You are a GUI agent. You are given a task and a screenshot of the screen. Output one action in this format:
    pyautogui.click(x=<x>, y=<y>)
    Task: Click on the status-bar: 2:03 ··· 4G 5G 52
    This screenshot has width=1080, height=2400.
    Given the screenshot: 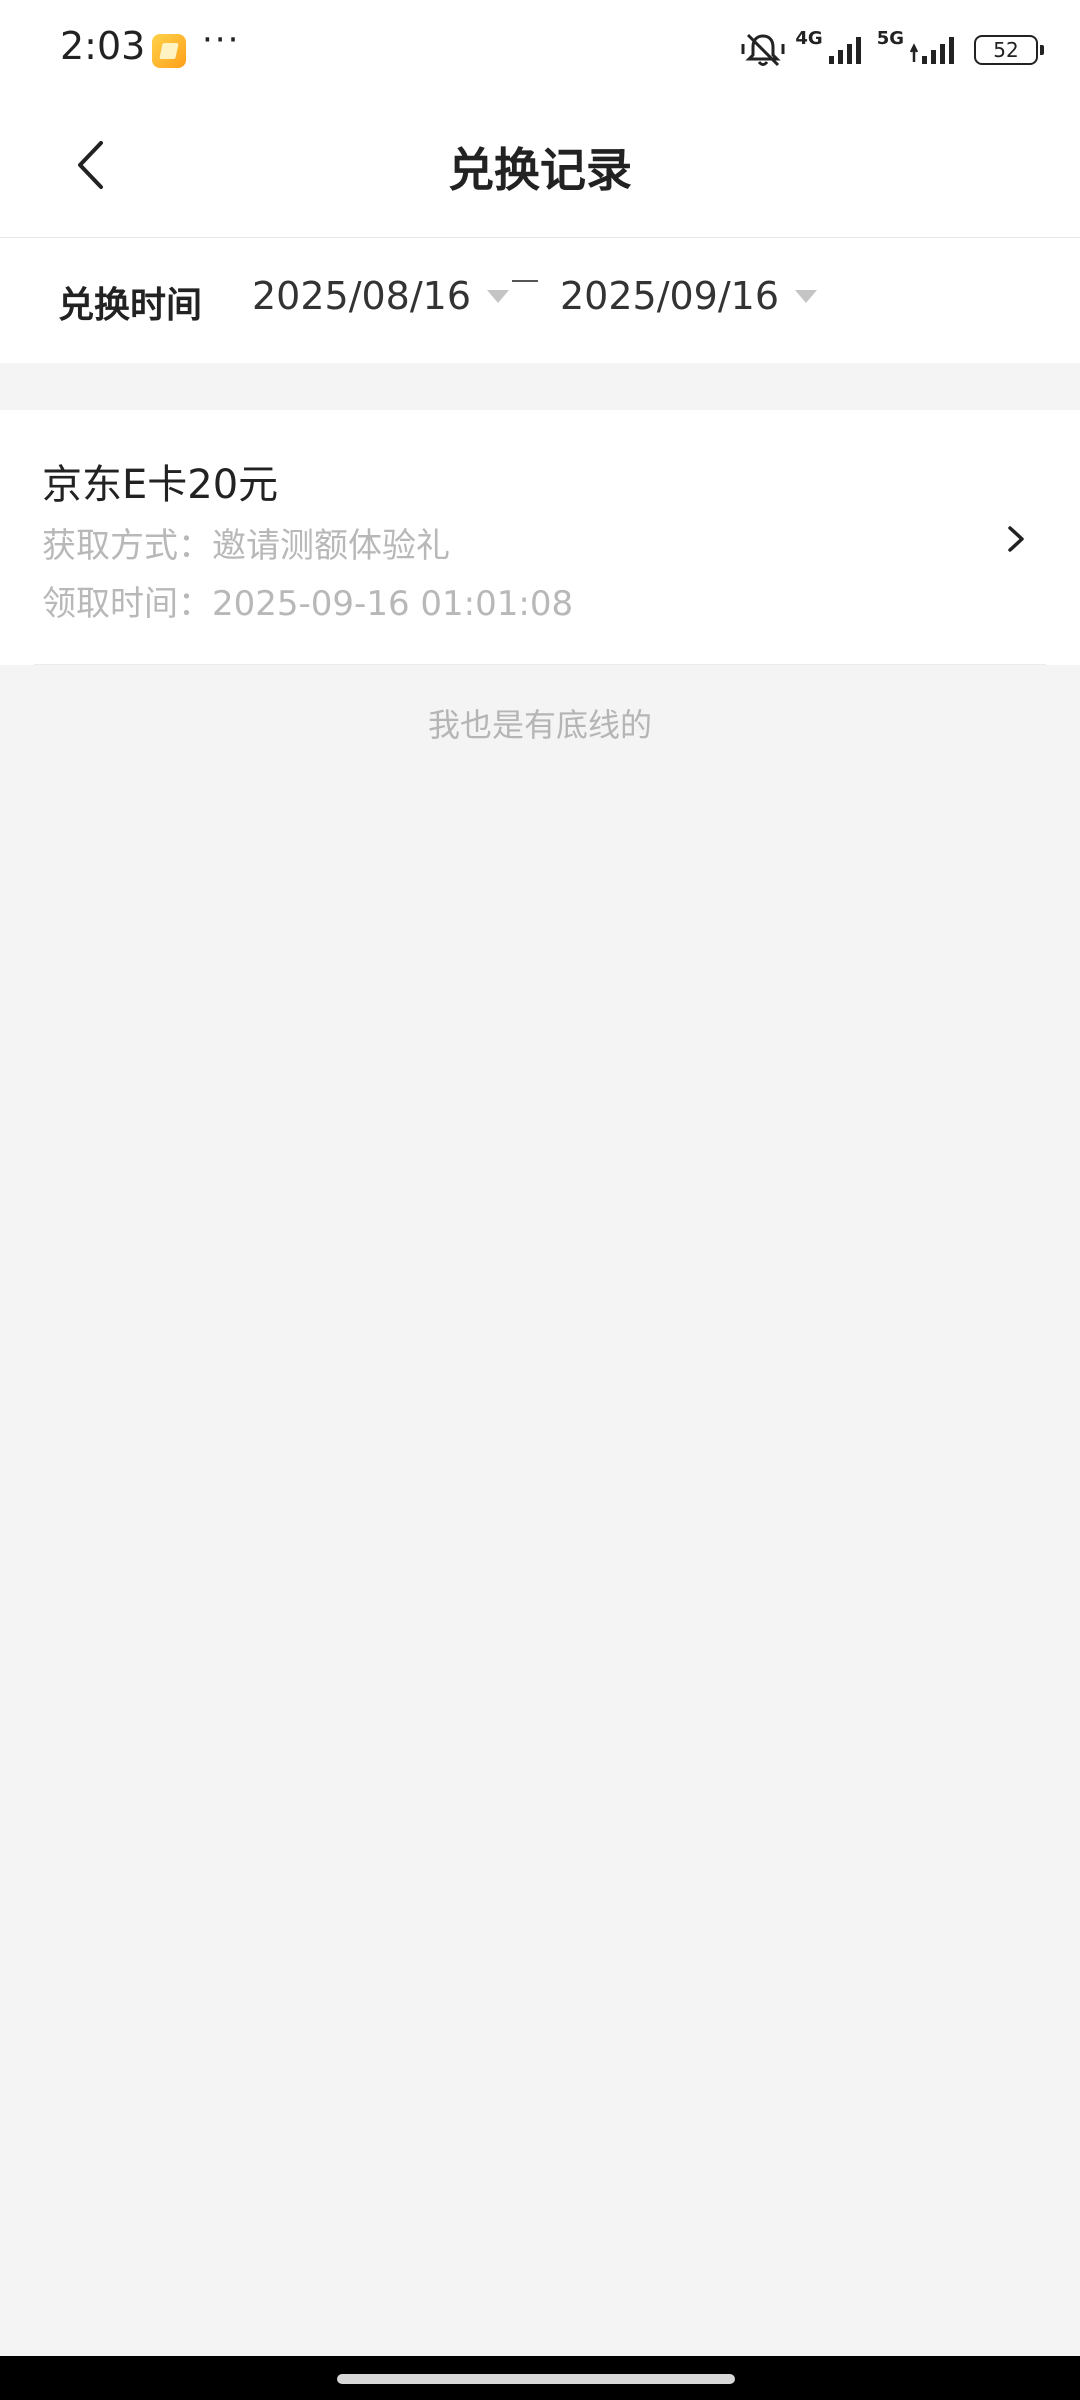 What is the action you would take?
    pyautogui.click(x=540, y=50)
    